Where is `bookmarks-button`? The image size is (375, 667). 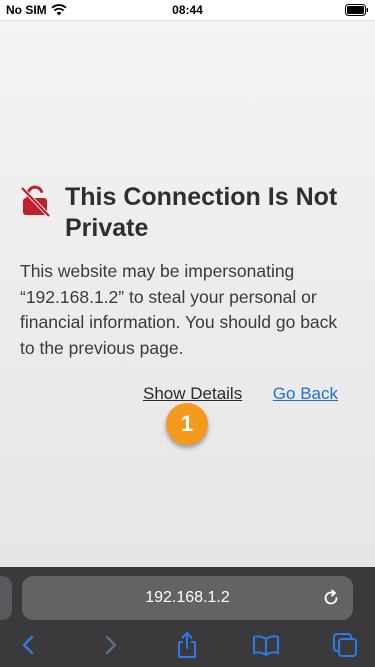
bookmarks-button is located at coordinates (266, 645).